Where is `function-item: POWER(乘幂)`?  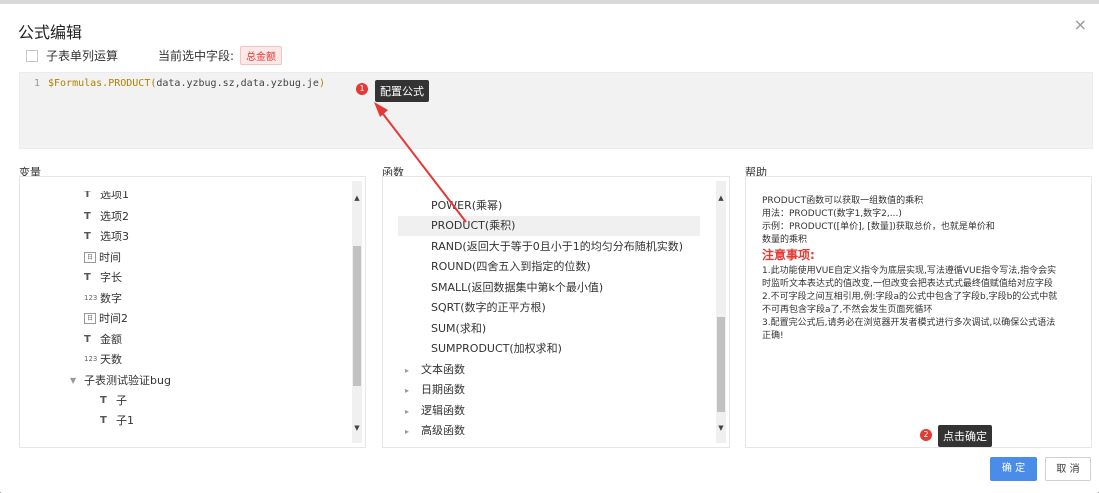
function-item: POWER(乘幂) is located at coordinates (466, 206).